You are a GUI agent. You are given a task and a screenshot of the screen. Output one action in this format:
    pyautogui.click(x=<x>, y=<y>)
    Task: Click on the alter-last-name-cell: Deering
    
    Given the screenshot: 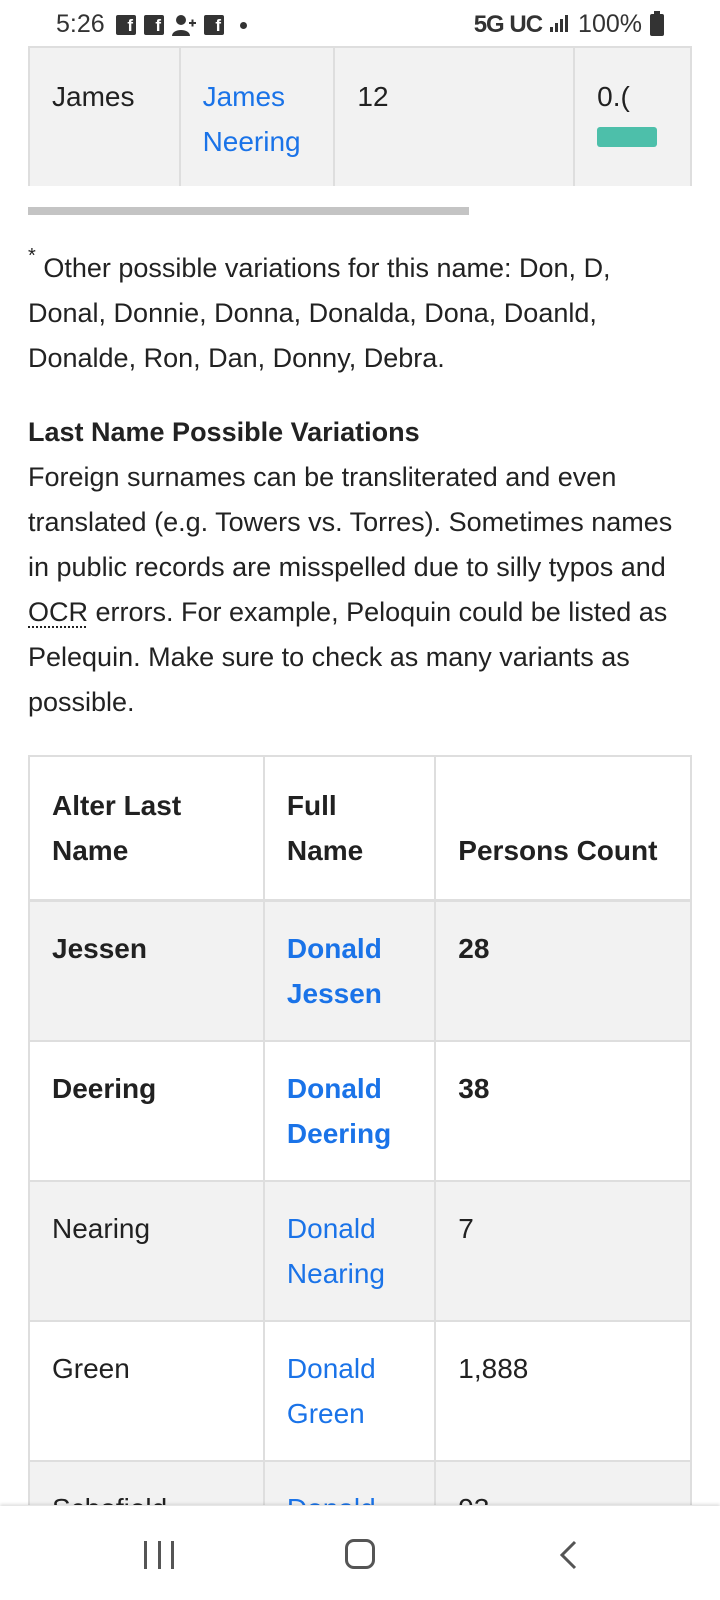 What is the action you would take?
    pyautogui.click(x=146, y=1111)
    